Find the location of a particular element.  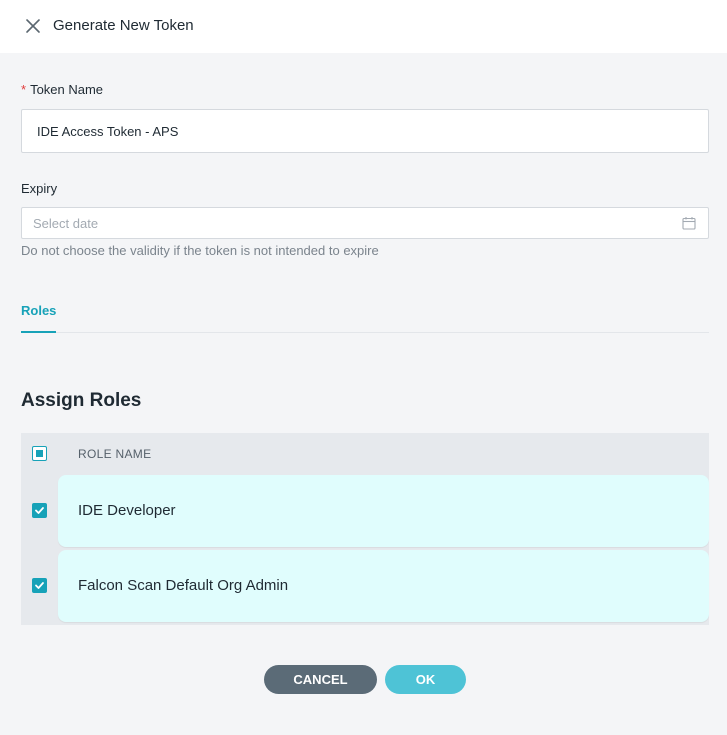

assign-roles-title: Assign Roles is located at coordinates (81, 400).